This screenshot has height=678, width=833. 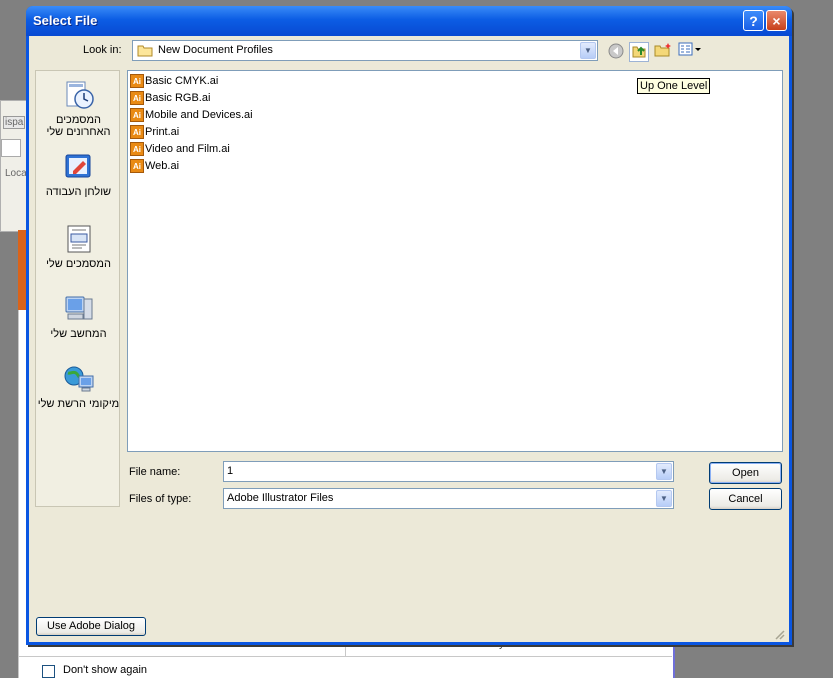 What do you see at coordinates (674, 86) in the screenshot?
I see `up-one-level-tooltip: Up One Level` at bounding box center [674, 86].